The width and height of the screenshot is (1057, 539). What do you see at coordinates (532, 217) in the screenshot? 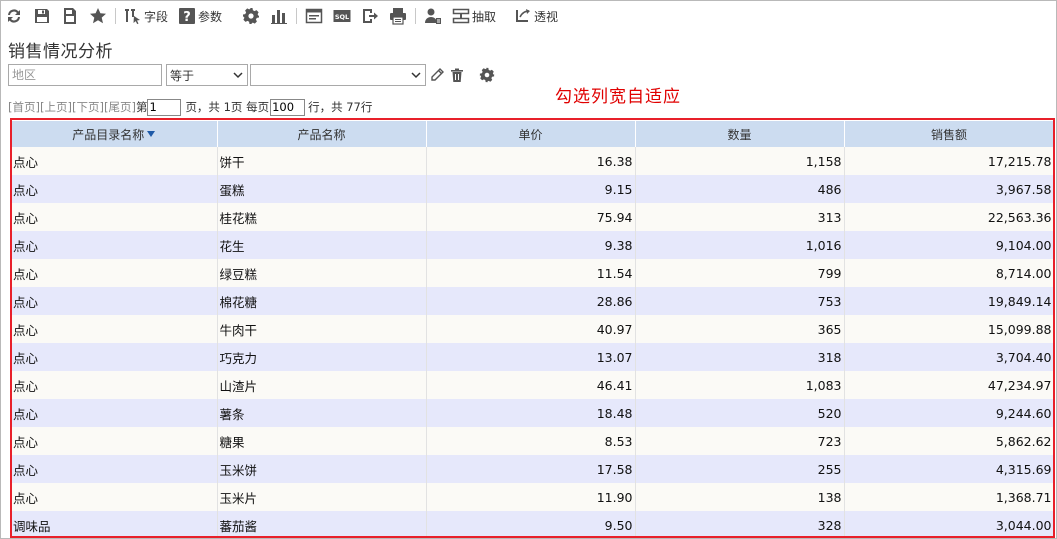
I see `table-row: 点心 桂花糕 75.94 313 22,563.36` at bounding box center [532, 217].